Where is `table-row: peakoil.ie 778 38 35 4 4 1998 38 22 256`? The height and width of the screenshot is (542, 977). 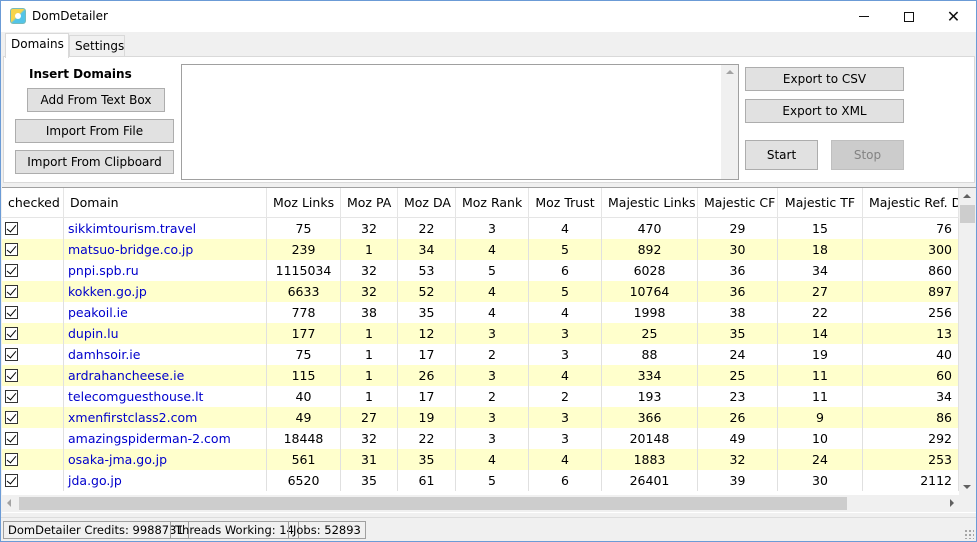
table-row: peakoil.ie 778 38 35 4 4 1998 38 22 256 is located at coordinates (480, 312).